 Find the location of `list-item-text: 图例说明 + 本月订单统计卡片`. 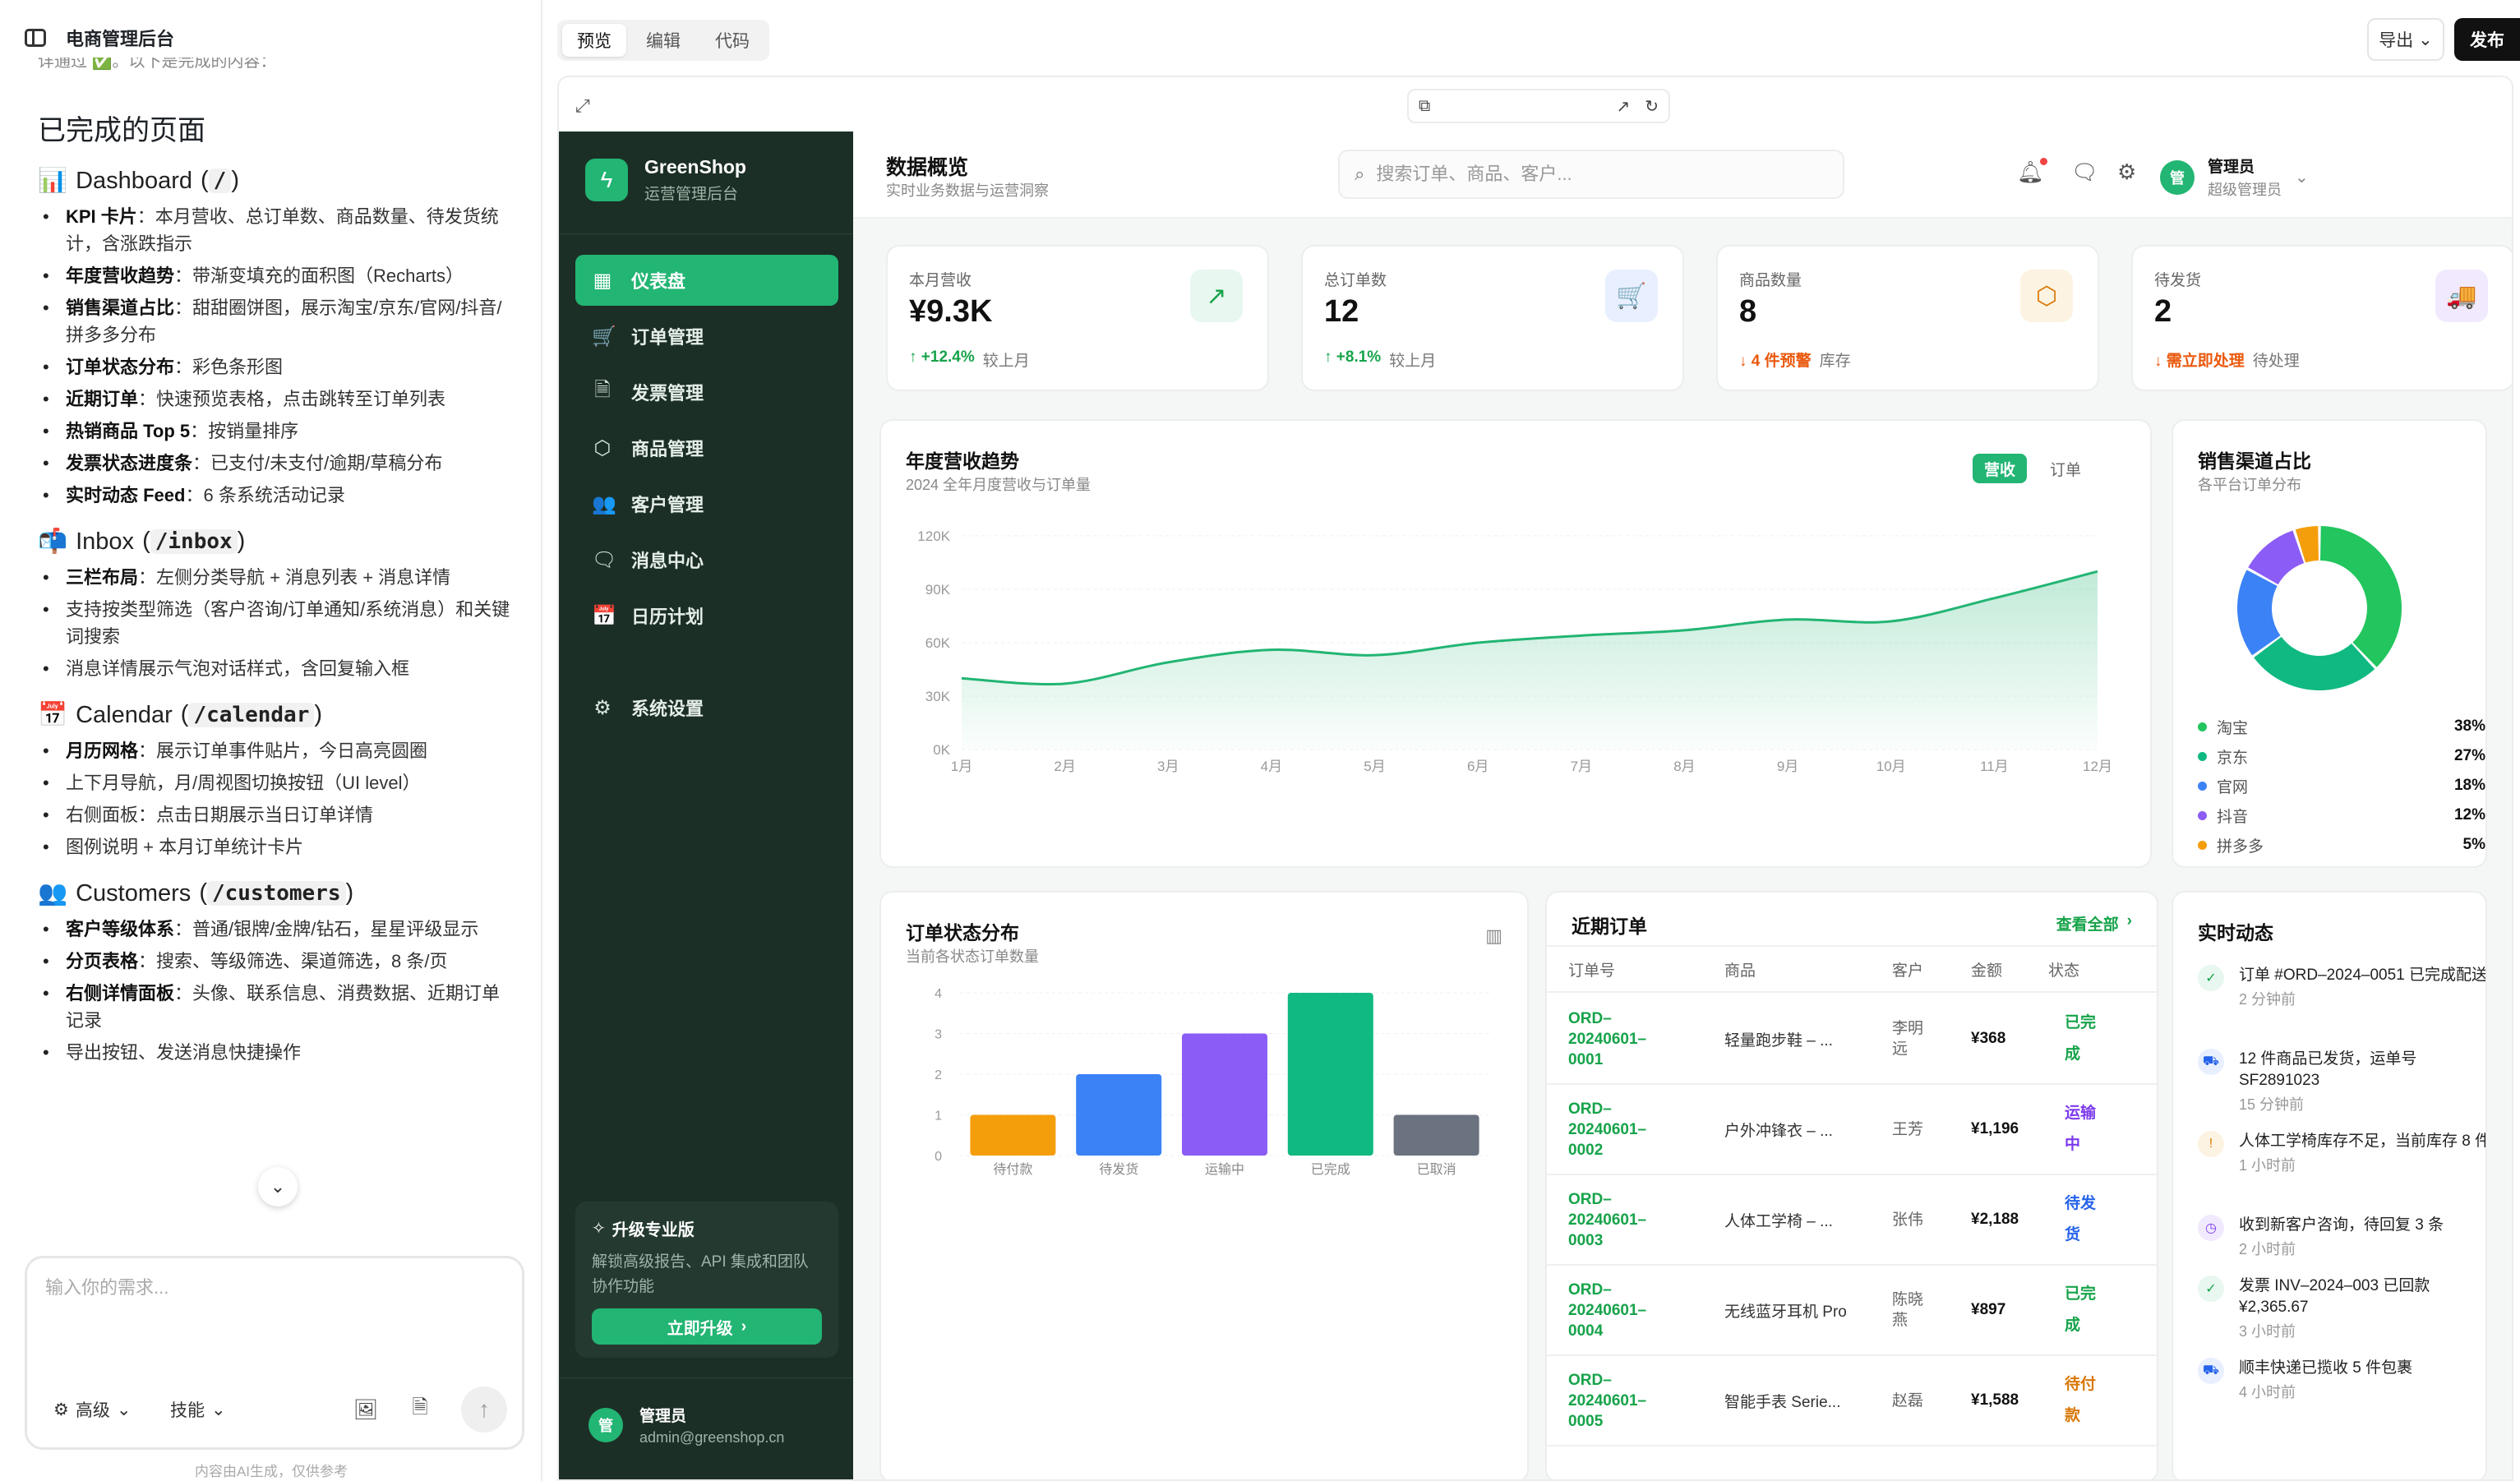

list-item-text: 图例说明 + 本月订单统计卡片 is located at coordinates (185, 847).